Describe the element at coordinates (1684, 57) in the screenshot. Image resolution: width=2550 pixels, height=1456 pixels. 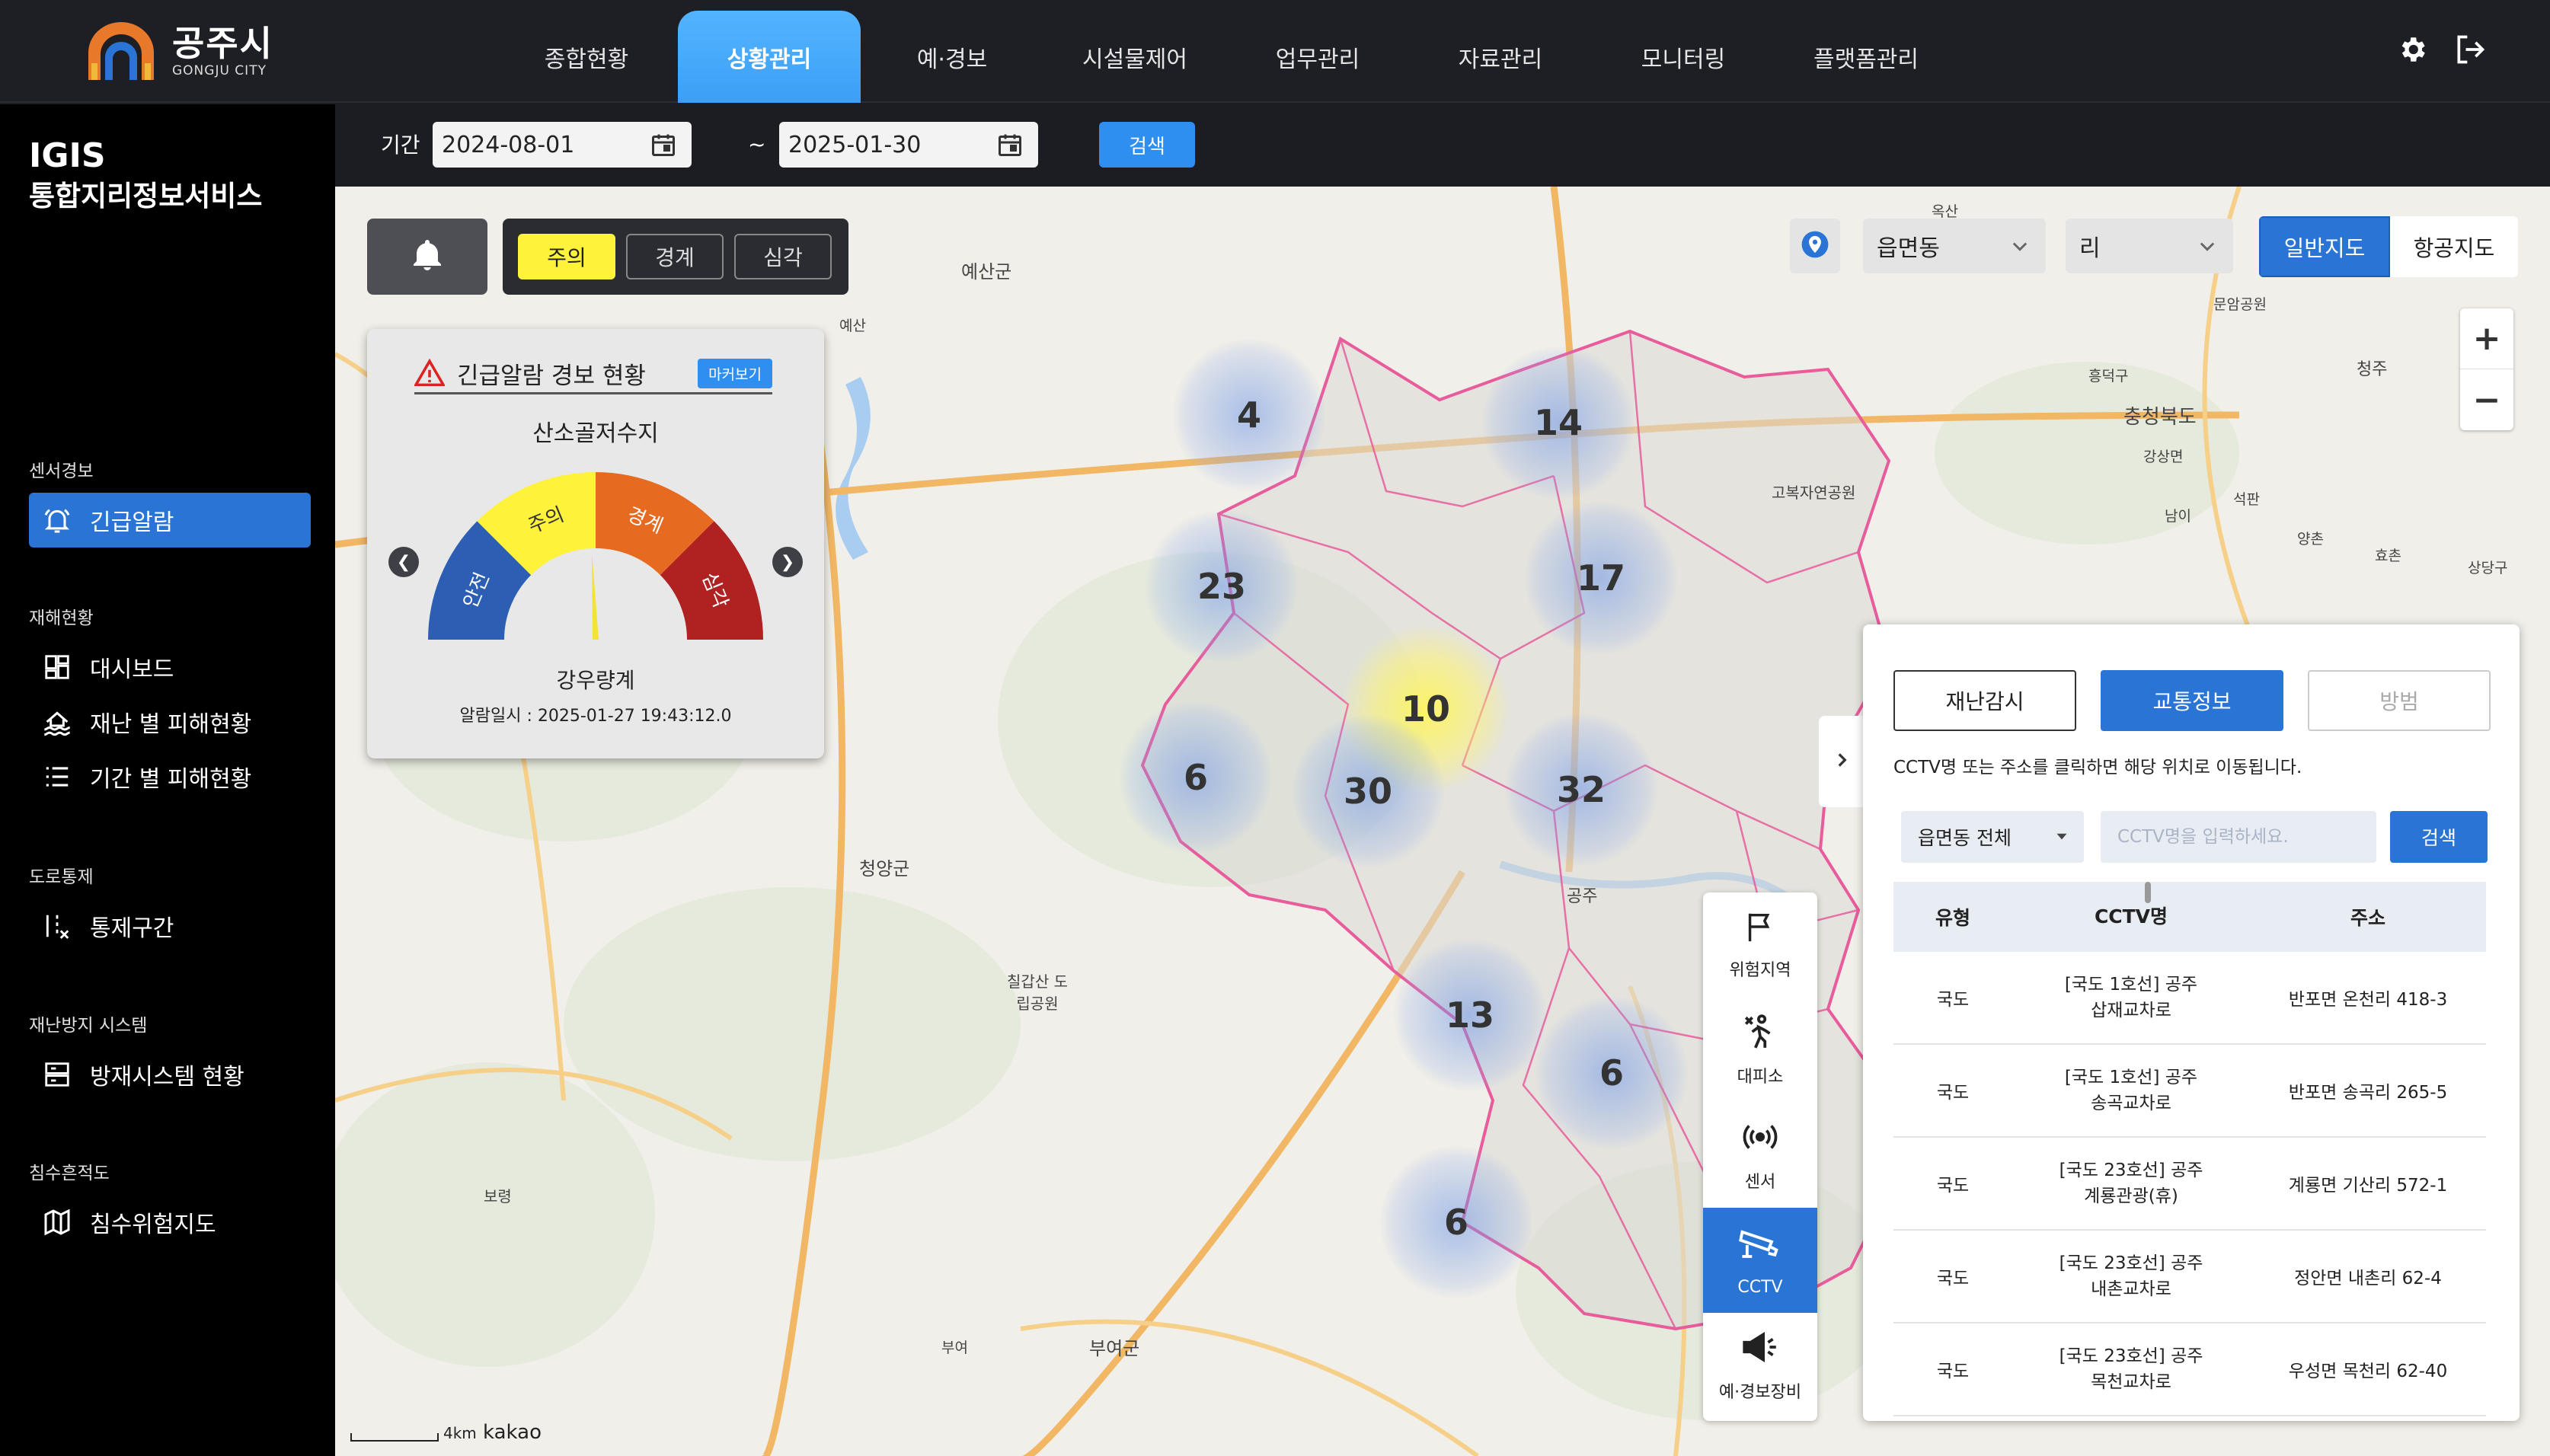
I see `nav-item-monitoring: 모니터링` at that location.